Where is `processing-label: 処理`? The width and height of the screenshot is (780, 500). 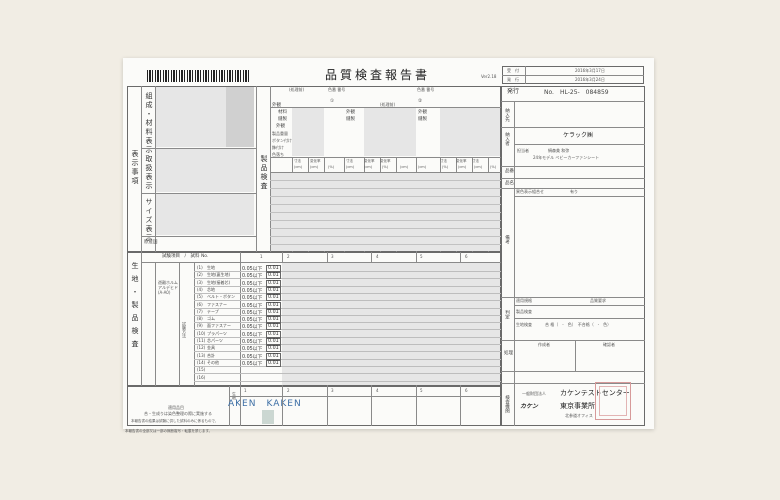 processing-label: 処理 is located at coordinates (508, 353).